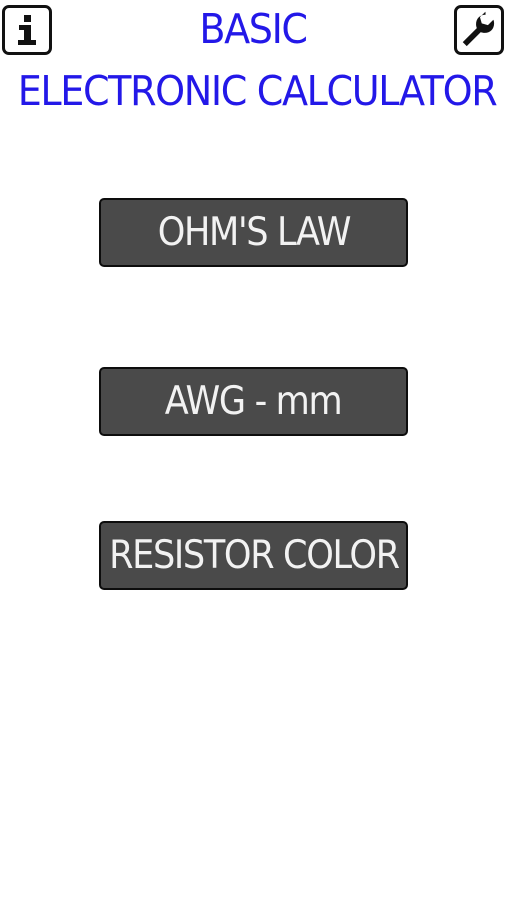 Image resolution: width=506 pixels, height=900 pixels. I want to click on resistor-color-label: RESISTOR COLOR, so click(254, 555).